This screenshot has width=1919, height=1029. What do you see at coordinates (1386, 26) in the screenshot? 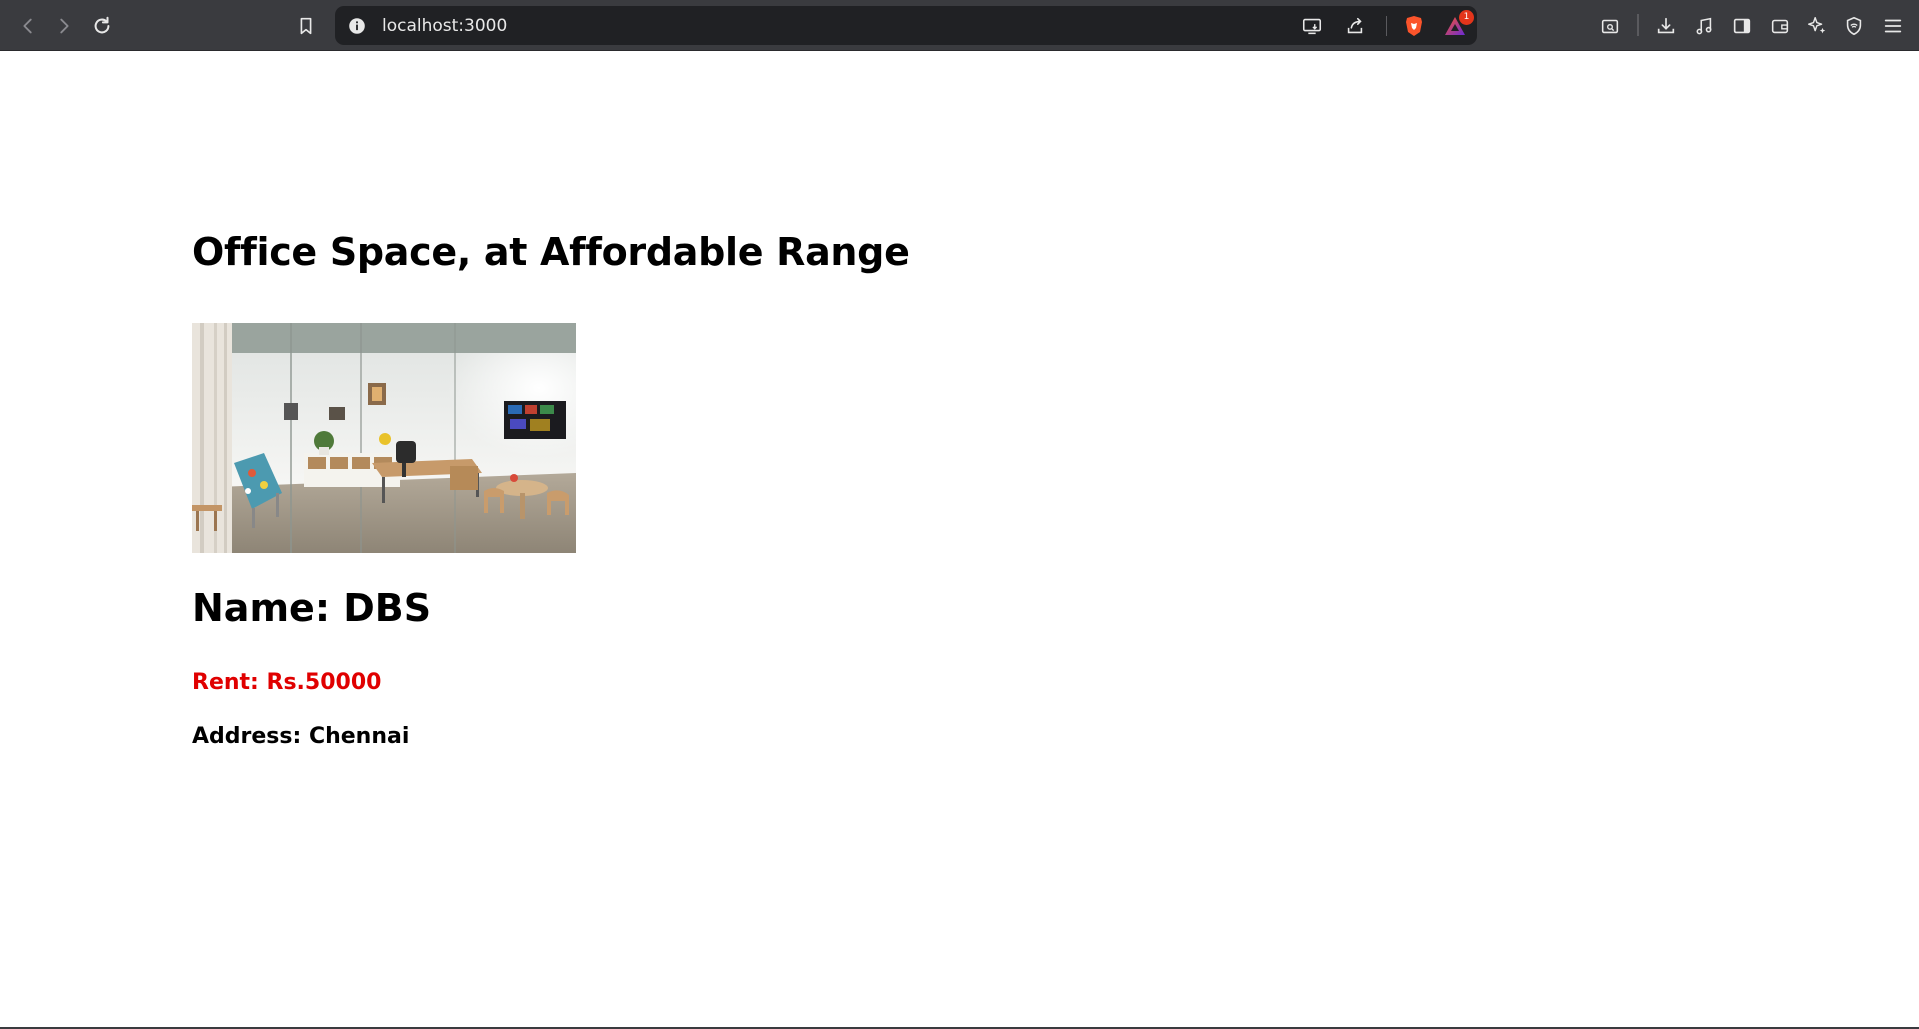
I see `address-bar-divider` at bounding box center [1386, 26].